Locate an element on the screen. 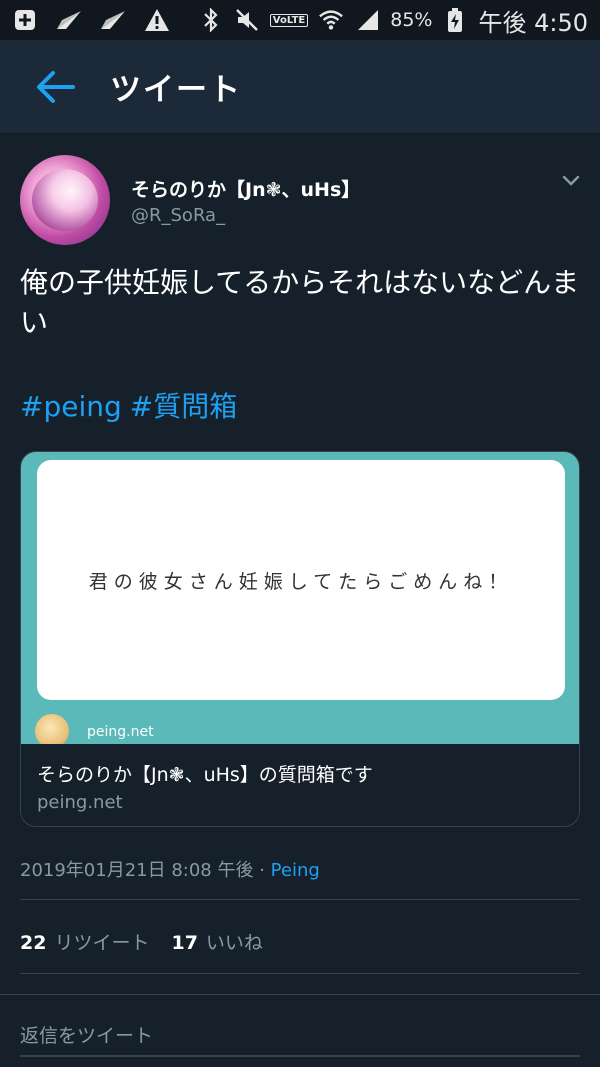  battery-icon is located at coordinates (455, 20).